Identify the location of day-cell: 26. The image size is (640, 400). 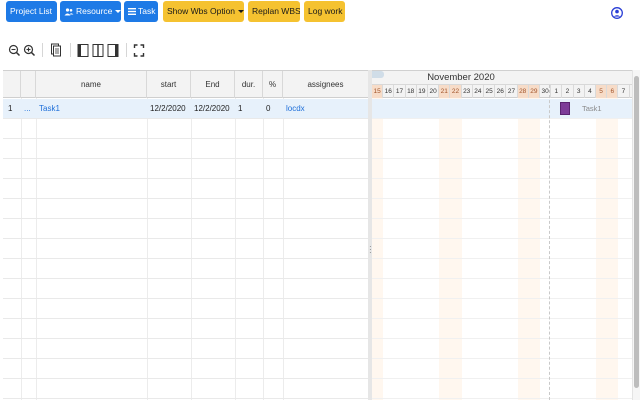
(501, 91).